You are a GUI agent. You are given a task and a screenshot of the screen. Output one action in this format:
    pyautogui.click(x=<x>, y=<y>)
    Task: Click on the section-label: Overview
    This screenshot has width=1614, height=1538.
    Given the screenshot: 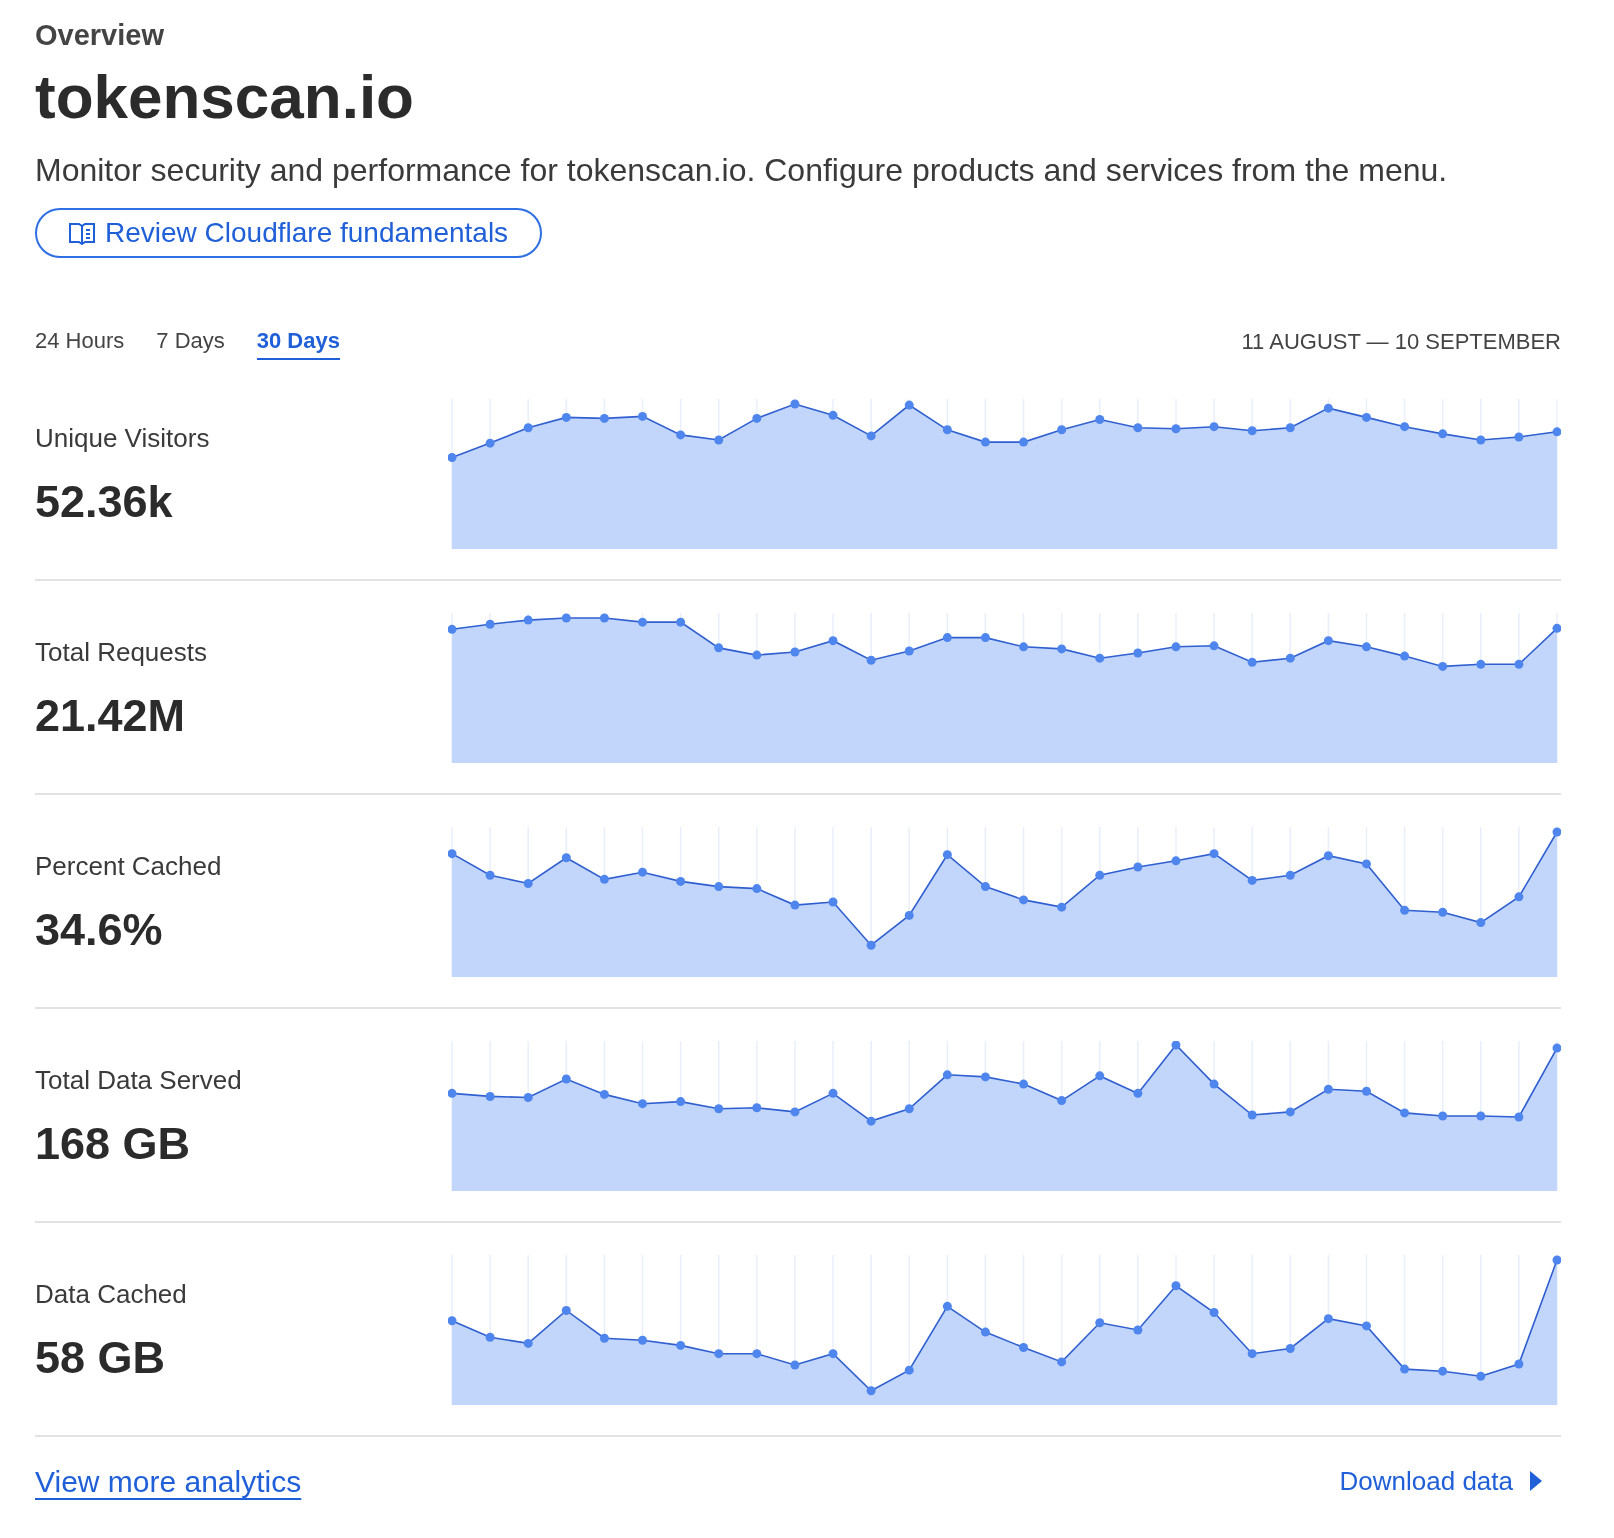 What is the action you would take?
    pyautogui.click(x=100, y=35)
    